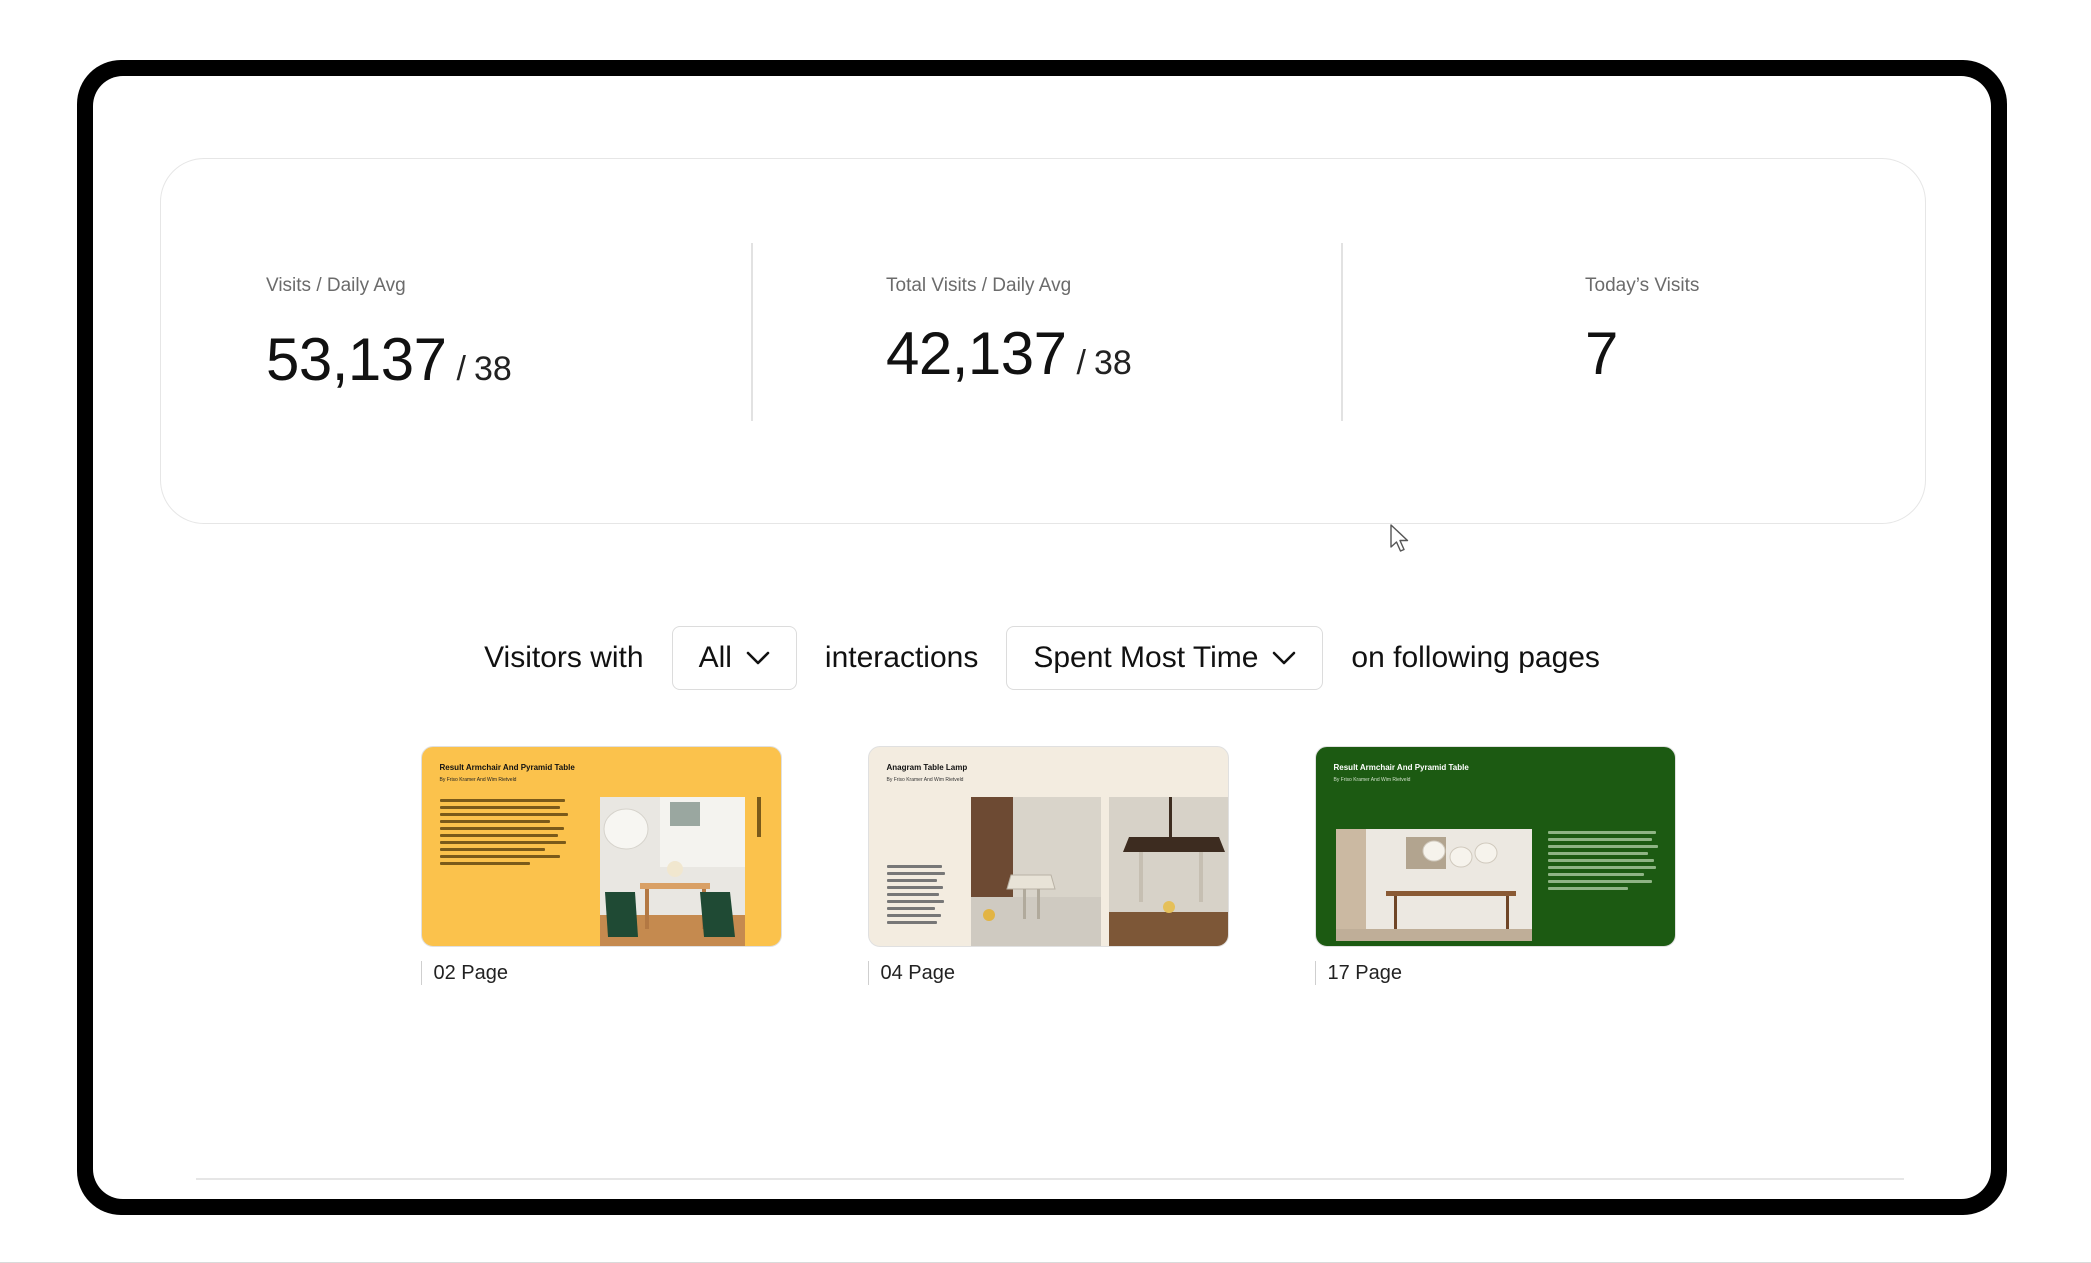 This screenshot has height=1263, width=2091. What do you see at coordinates (564, 657) in the screenshot?
I see `filter-prefix: Visitors with` at bounding box center [564, 657].